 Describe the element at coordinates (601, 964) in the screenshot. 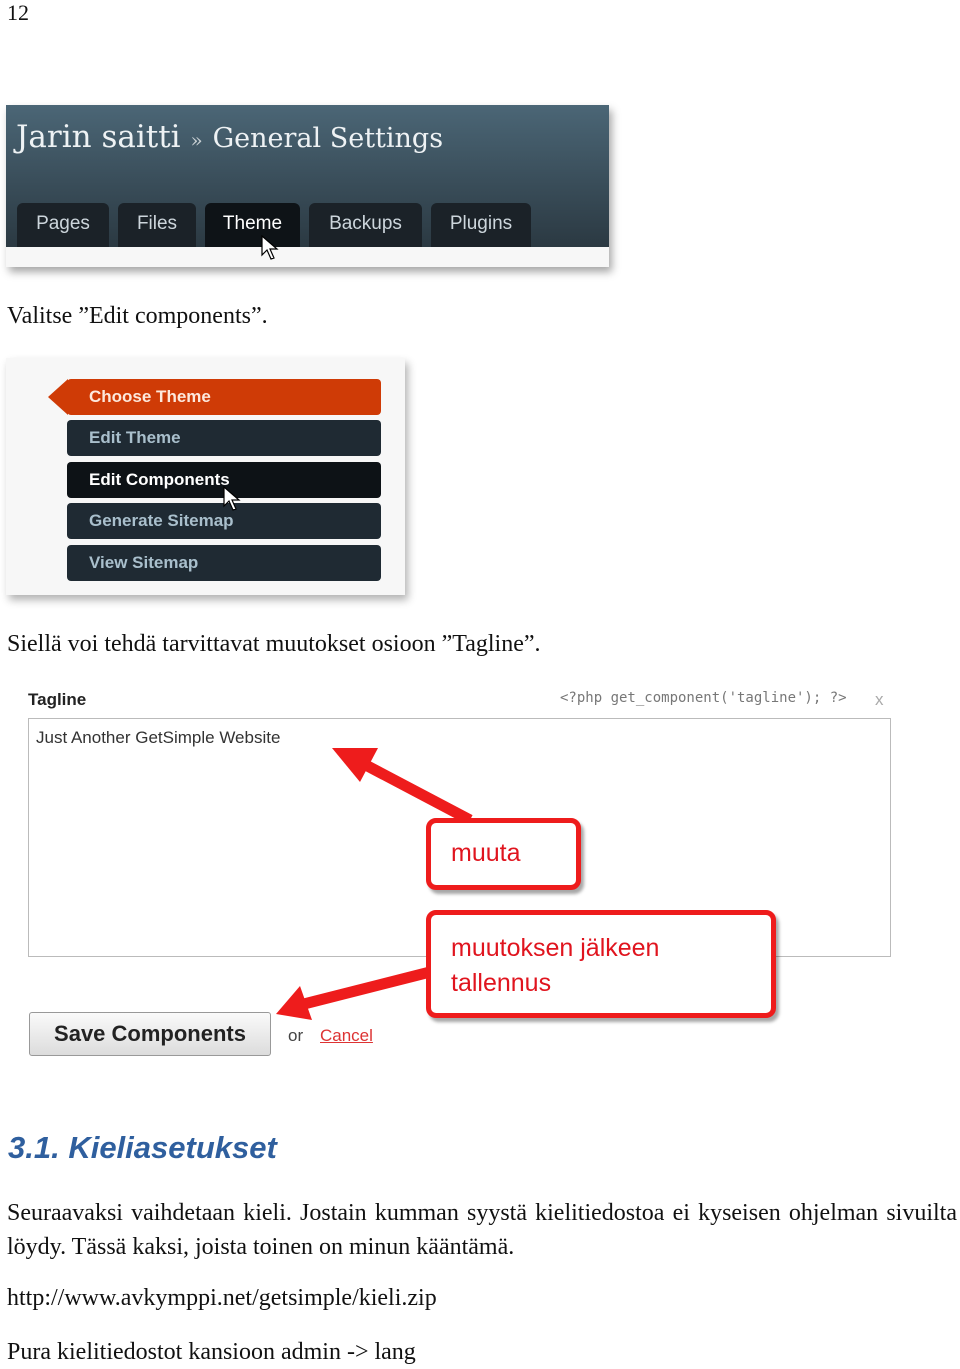

I see `callout-save: muutoksen jälkeen tallennus` at that location.